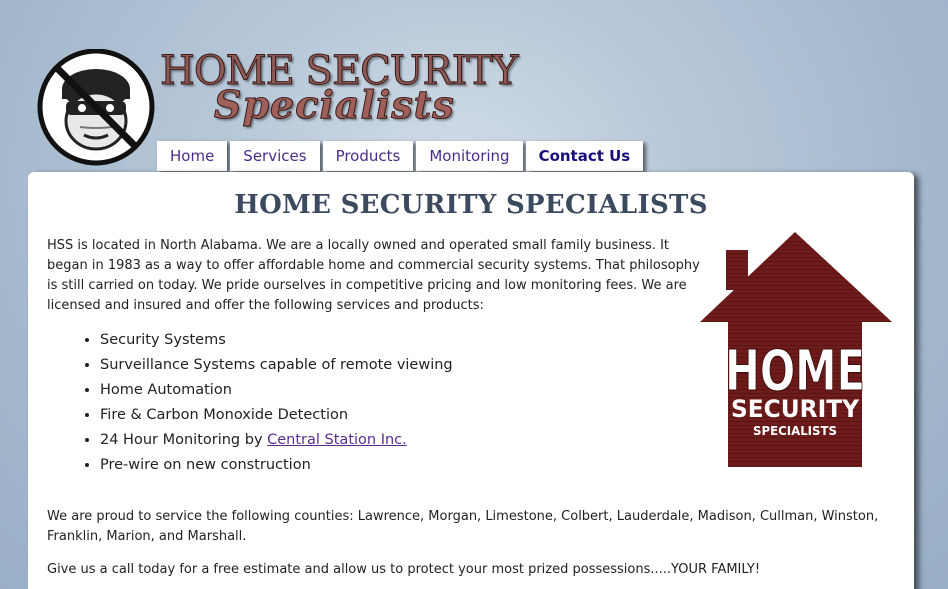 Image resolution: width=948 pixels, height=589 pixels. Describe the element at coordinates (276, 340) in the screenshot. I see `service-item: Security Systems` at that location.